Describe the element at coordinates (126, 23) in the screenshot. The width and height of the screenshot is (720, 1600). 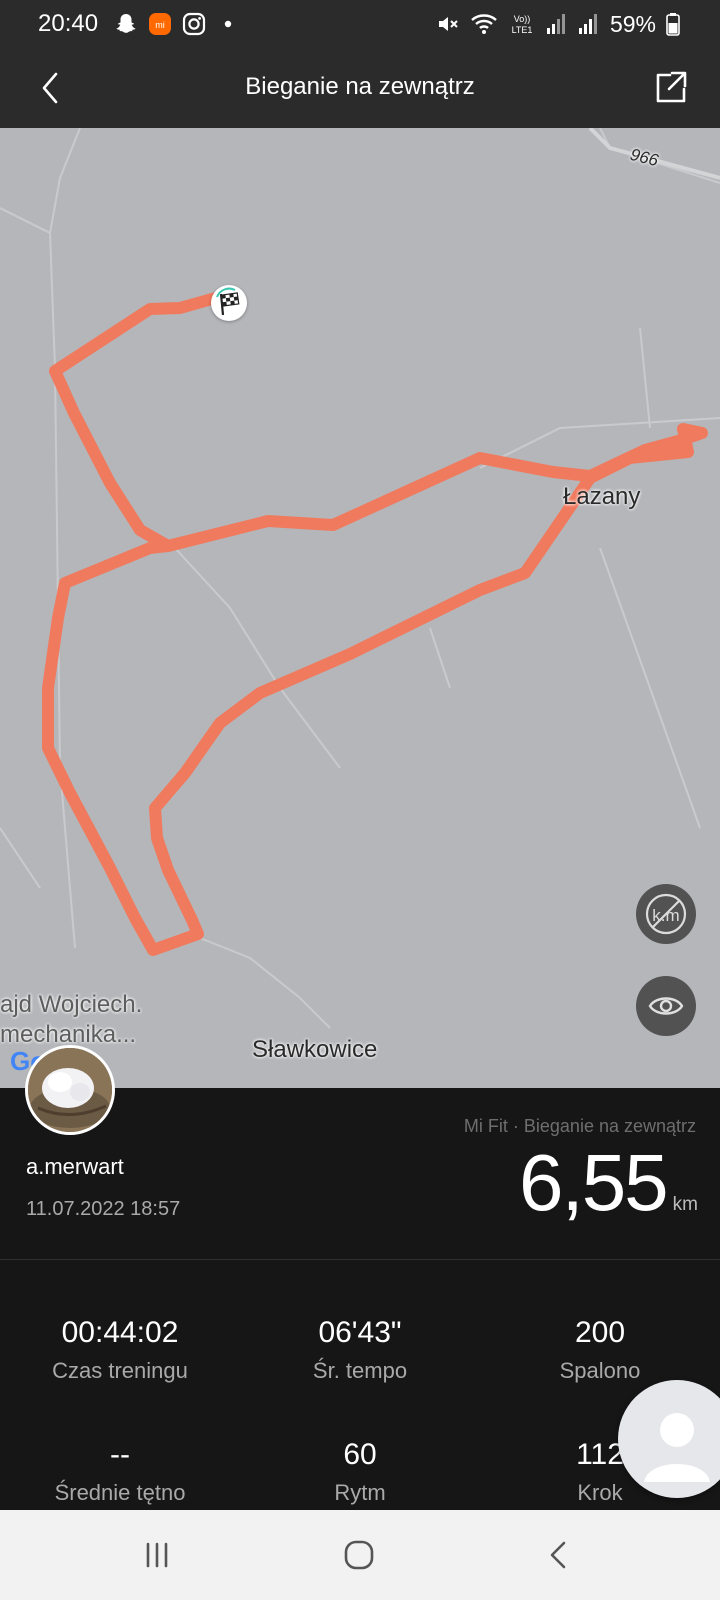
I see `snapchat-icon` at that location.